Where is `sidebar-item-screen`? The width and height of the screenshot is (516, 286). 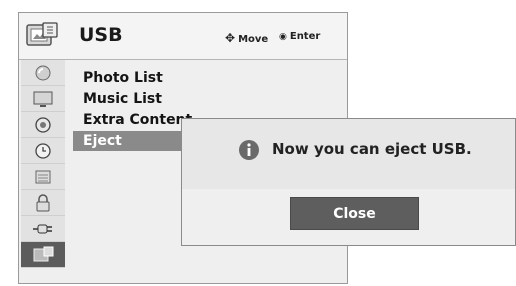
sidebar-item-screen is located at coordinates (43, 99).